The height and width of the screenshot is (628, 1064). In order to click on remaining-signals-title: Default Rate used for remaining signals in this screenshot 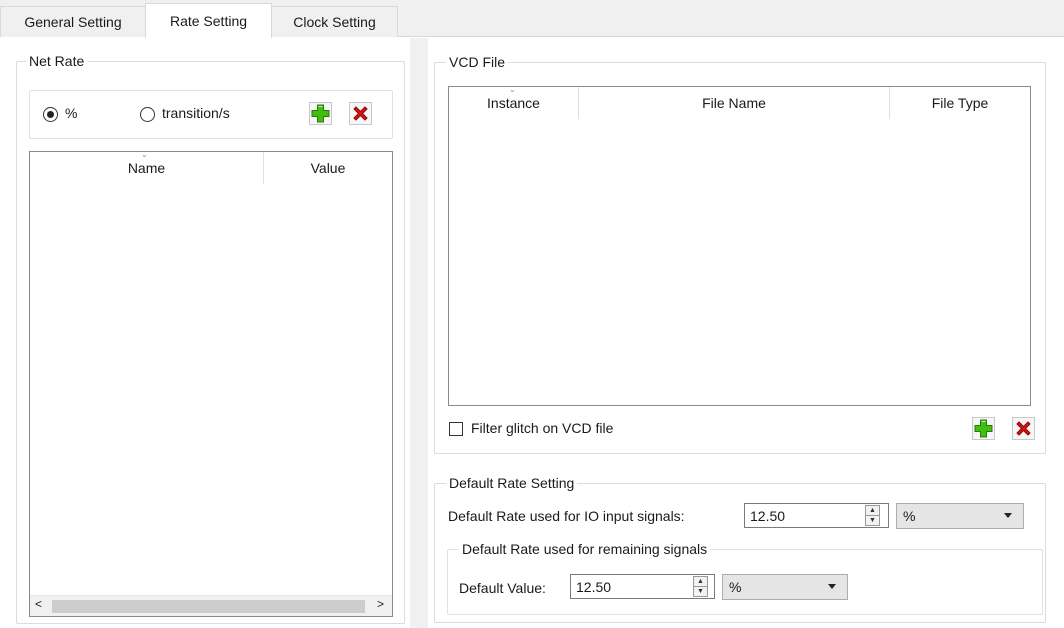, I will do `click(585, 549)`.